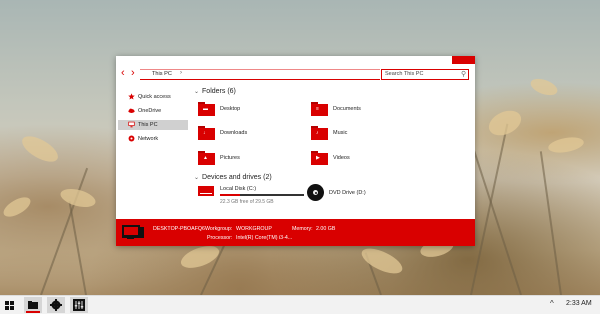 The image size is (600, 315). I want to click on folder-label: Music, so click(340, 133).